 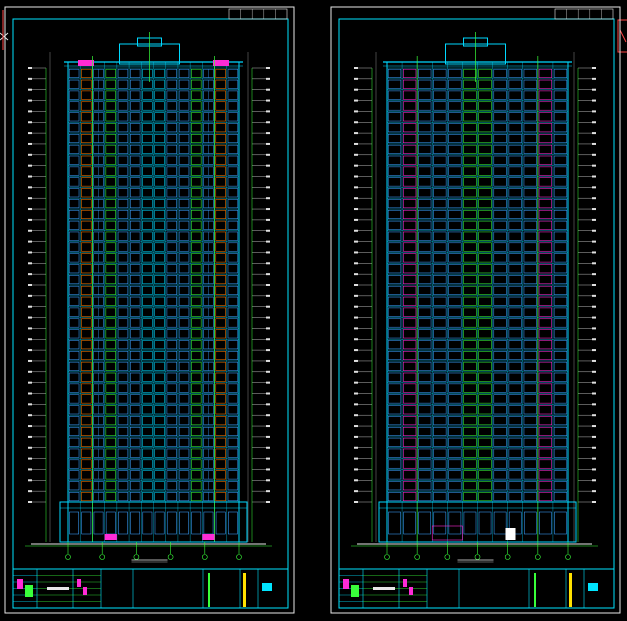 What do you see at coordinates (510, 534) in the screenshot?
I see `entrance-door` at bounding box center [510, 534].